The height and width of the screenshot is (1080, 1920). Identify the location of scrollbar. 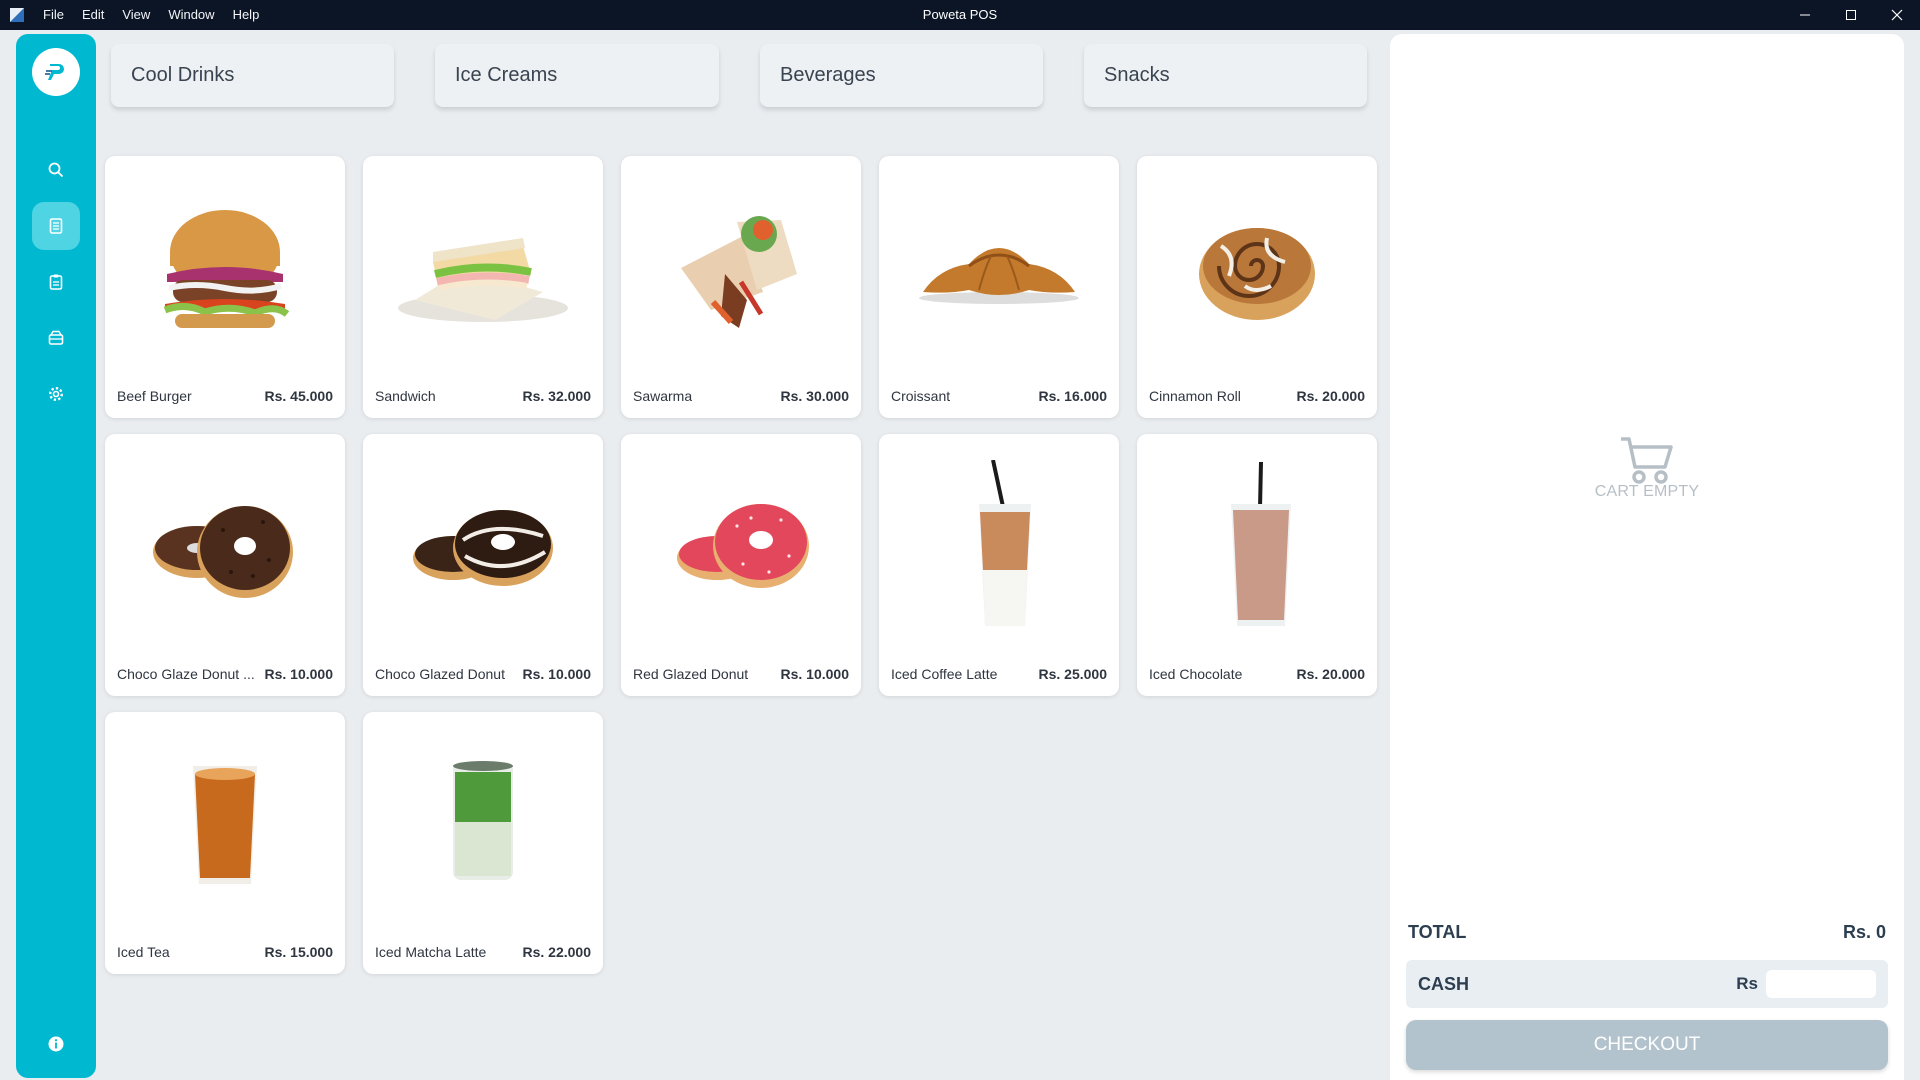
(1916, 555).